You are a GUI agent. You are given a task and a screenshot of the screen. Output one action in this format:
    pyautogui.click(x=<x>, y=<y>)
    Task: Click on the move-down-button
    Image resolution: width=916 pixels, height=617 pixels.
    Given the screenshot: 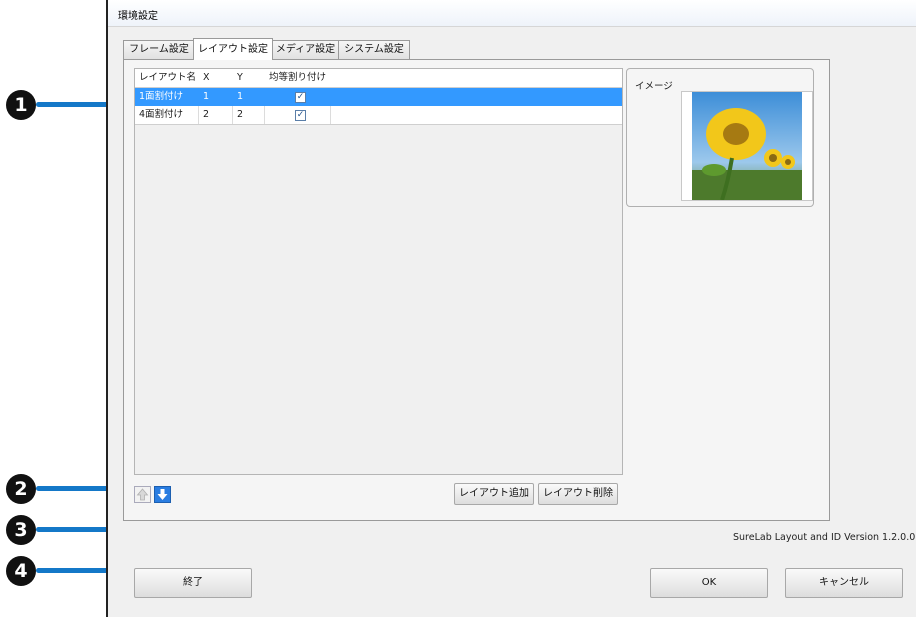 What is the action you would take?
    pyautogui.click(x=162, y=494)
    